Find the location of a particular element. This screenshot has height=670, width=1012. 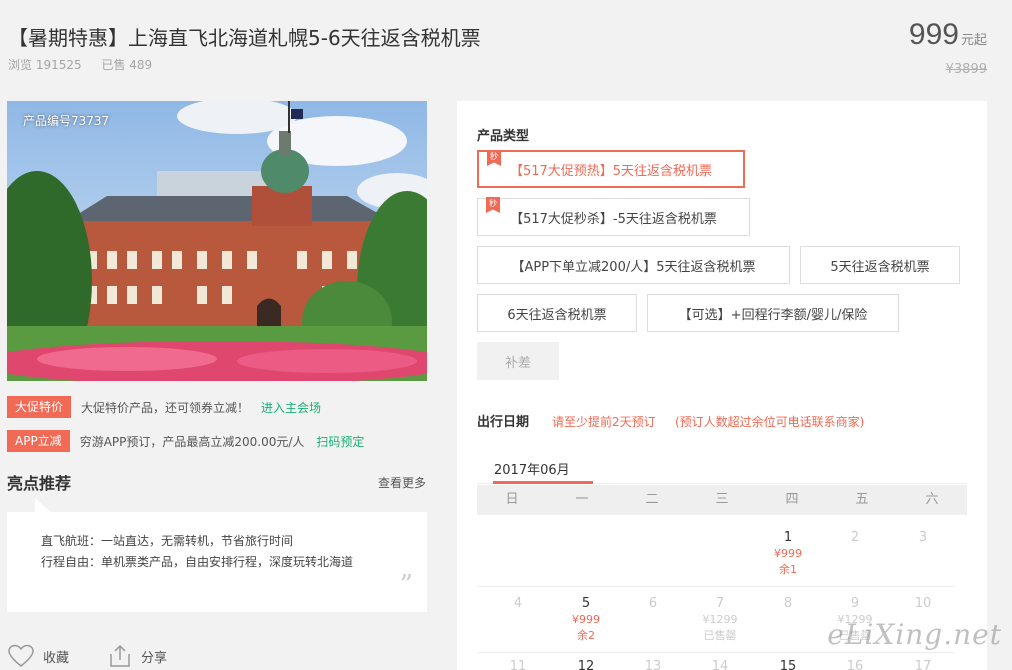

day-price: ¥1299 is located at coordinates (720, 619).